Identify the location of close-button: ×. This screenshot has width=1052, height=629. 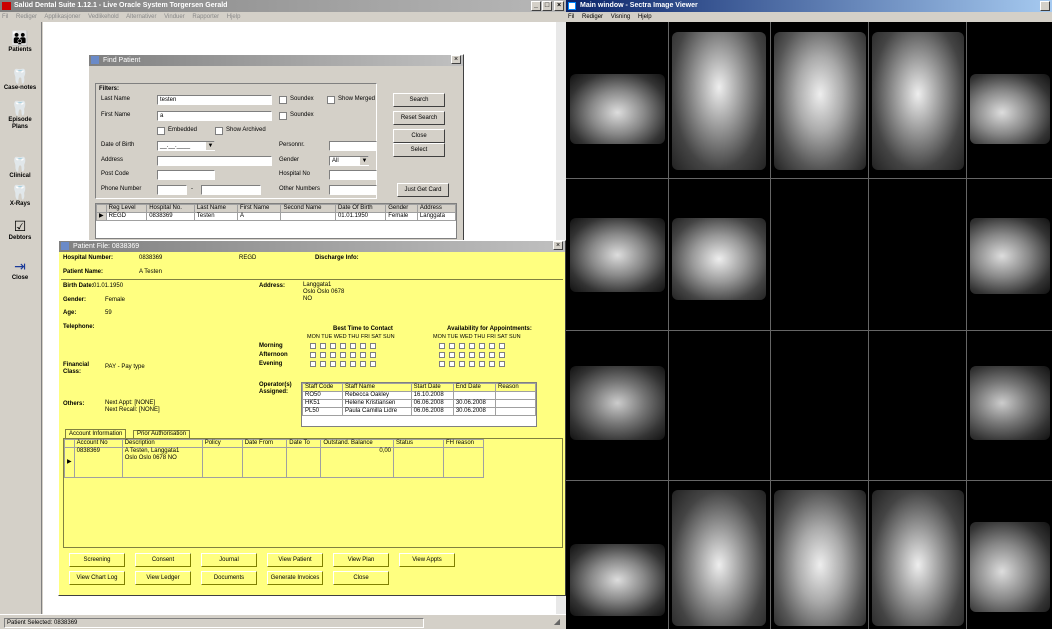
(559, 6).